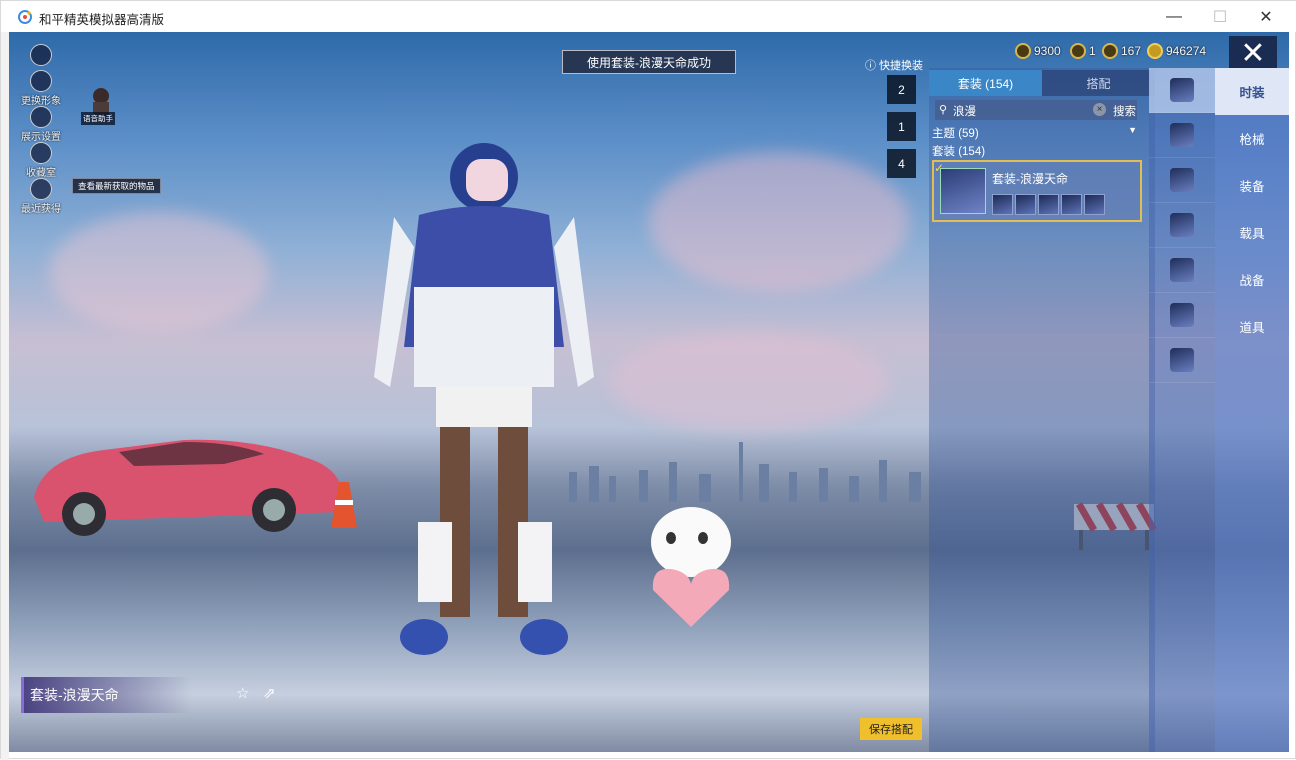 The height and width of the screenshot is (760, 1296). I want to click on gift-icon, so click(41, 189).